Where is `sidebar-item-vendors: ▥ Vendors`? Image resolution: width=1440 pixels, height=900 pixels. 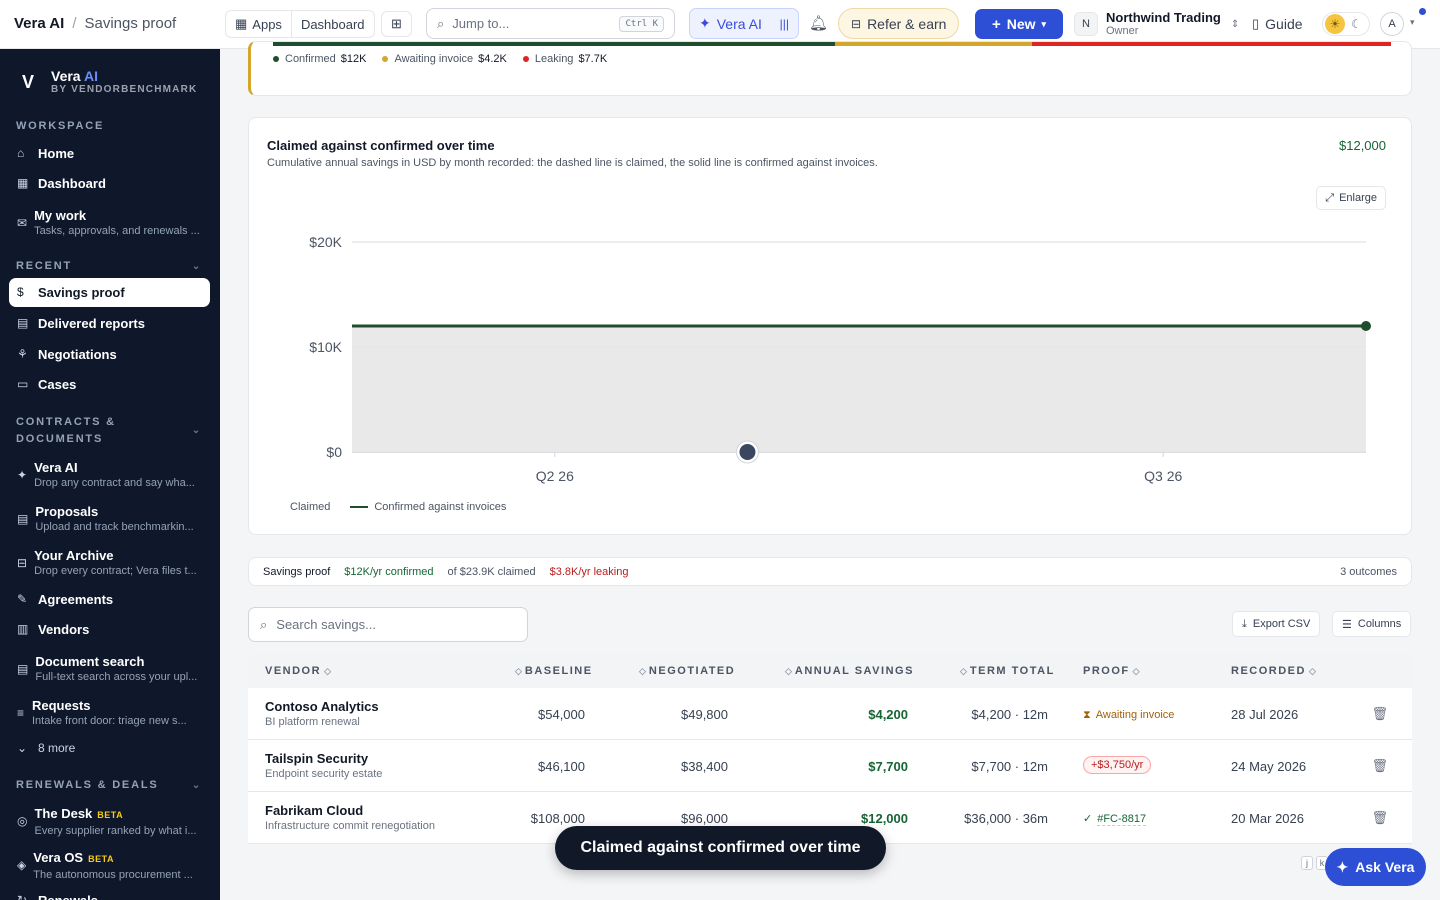 sidebar-item-vendors: ▥ Vendors is located at coordinates (109, 629).